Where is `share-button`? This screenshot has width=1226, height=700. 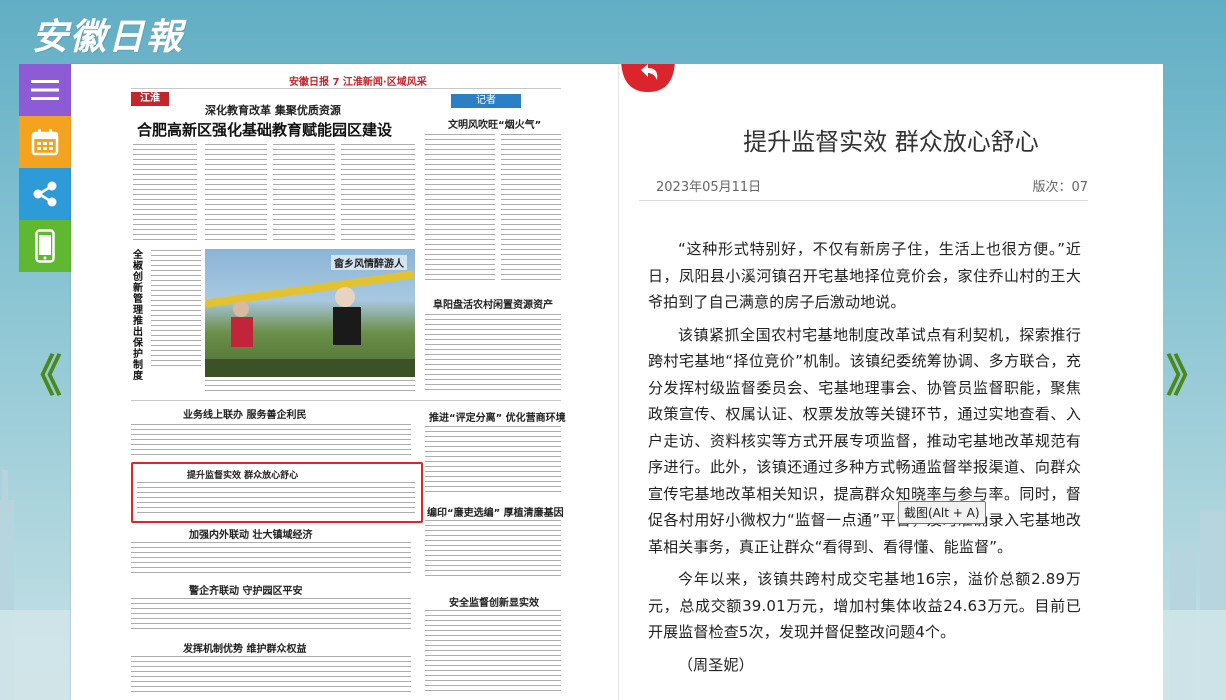 share-button is located at coordinates (45, 194).